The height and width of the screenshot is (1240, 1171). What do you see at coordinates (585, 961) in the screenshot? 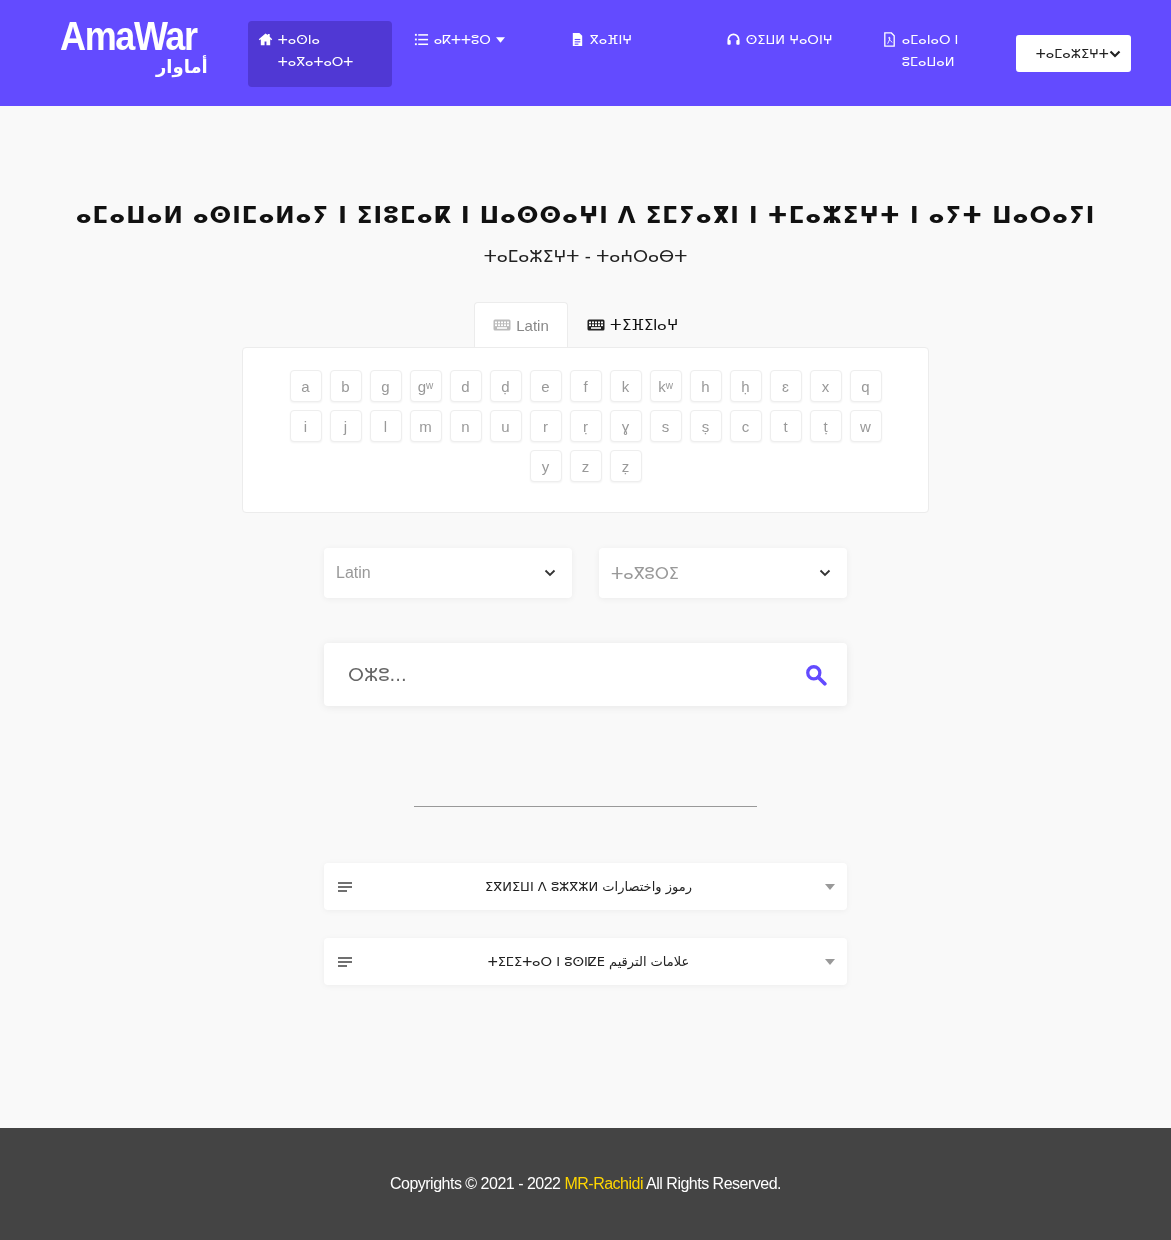
I see `accordion-header: ⵜⵉⵎⵉⵜⴰⵔ ⵏ ⵓⵙⵏⵇⴹ علامات الترقيم` at bounding box center [585, 961].